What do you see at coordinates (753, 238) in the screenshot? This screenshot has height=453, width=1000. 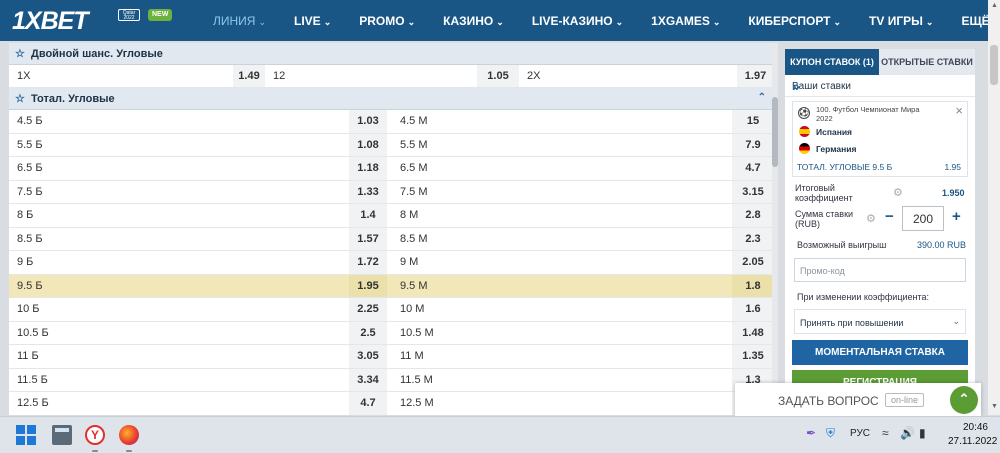 I see `odd-value: 2.3` at bounding box center [753, 238].